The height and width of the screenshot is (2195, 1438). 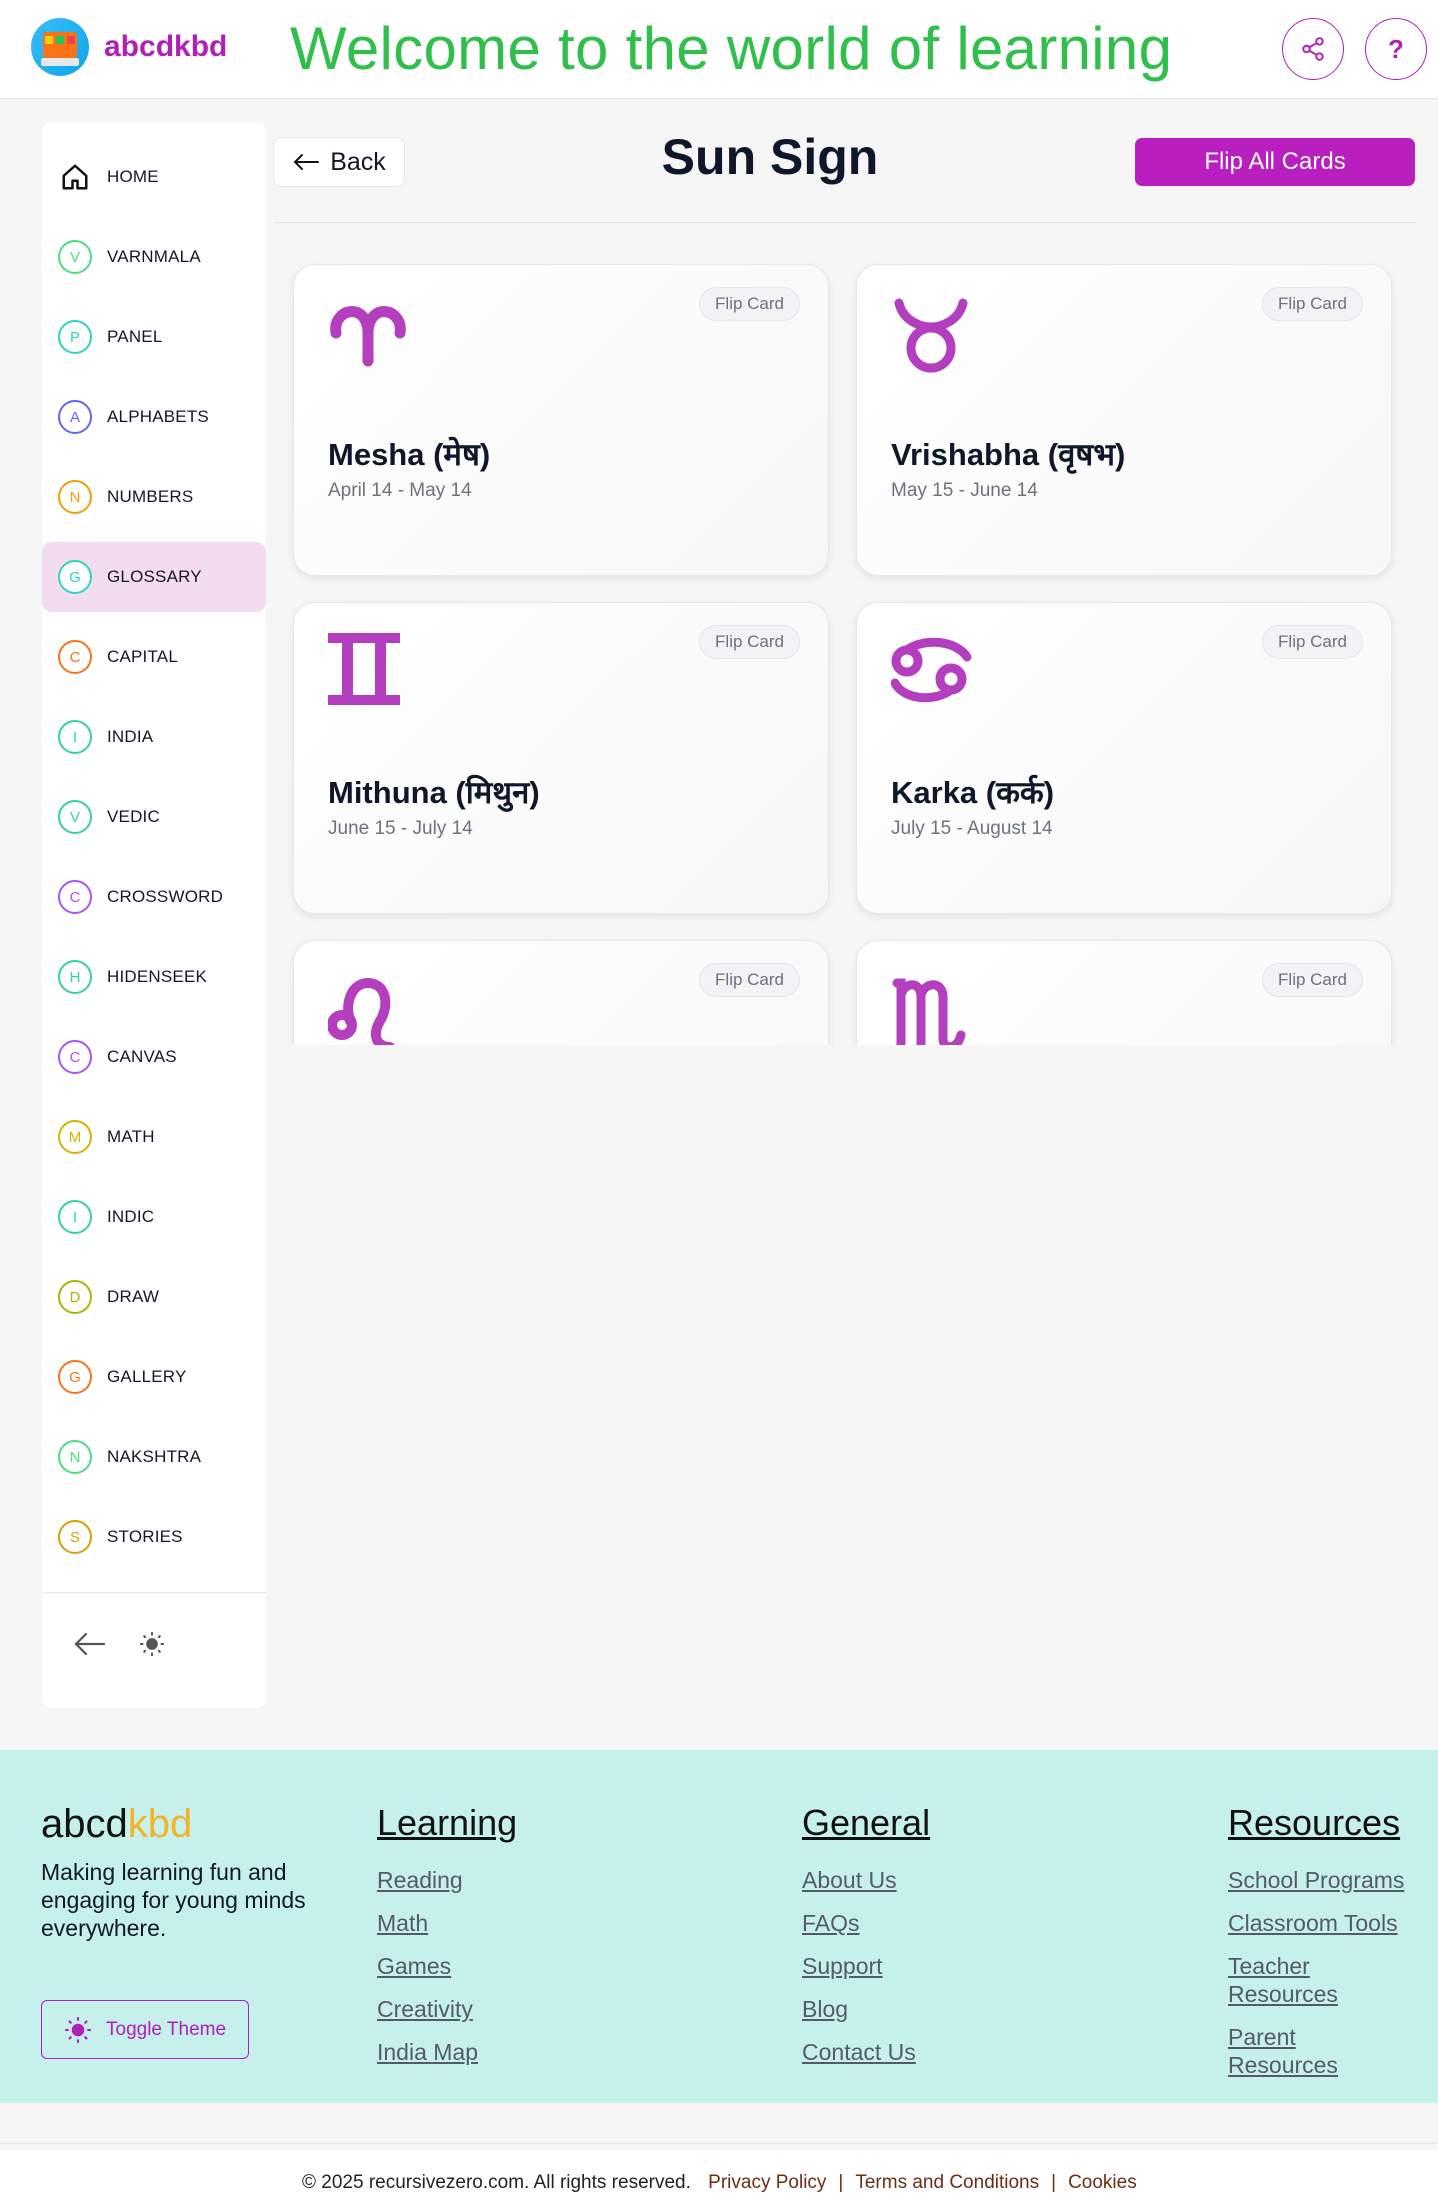 I want to click on back-button: Back, so click(x=339, y=162).